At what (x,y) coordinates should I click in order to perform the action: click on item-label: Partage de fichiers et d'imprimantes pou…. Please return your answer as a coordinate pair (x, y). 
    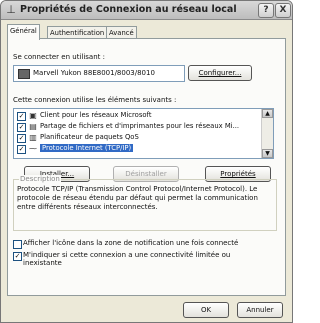
    Looking at the image, I should click on (140, 126).